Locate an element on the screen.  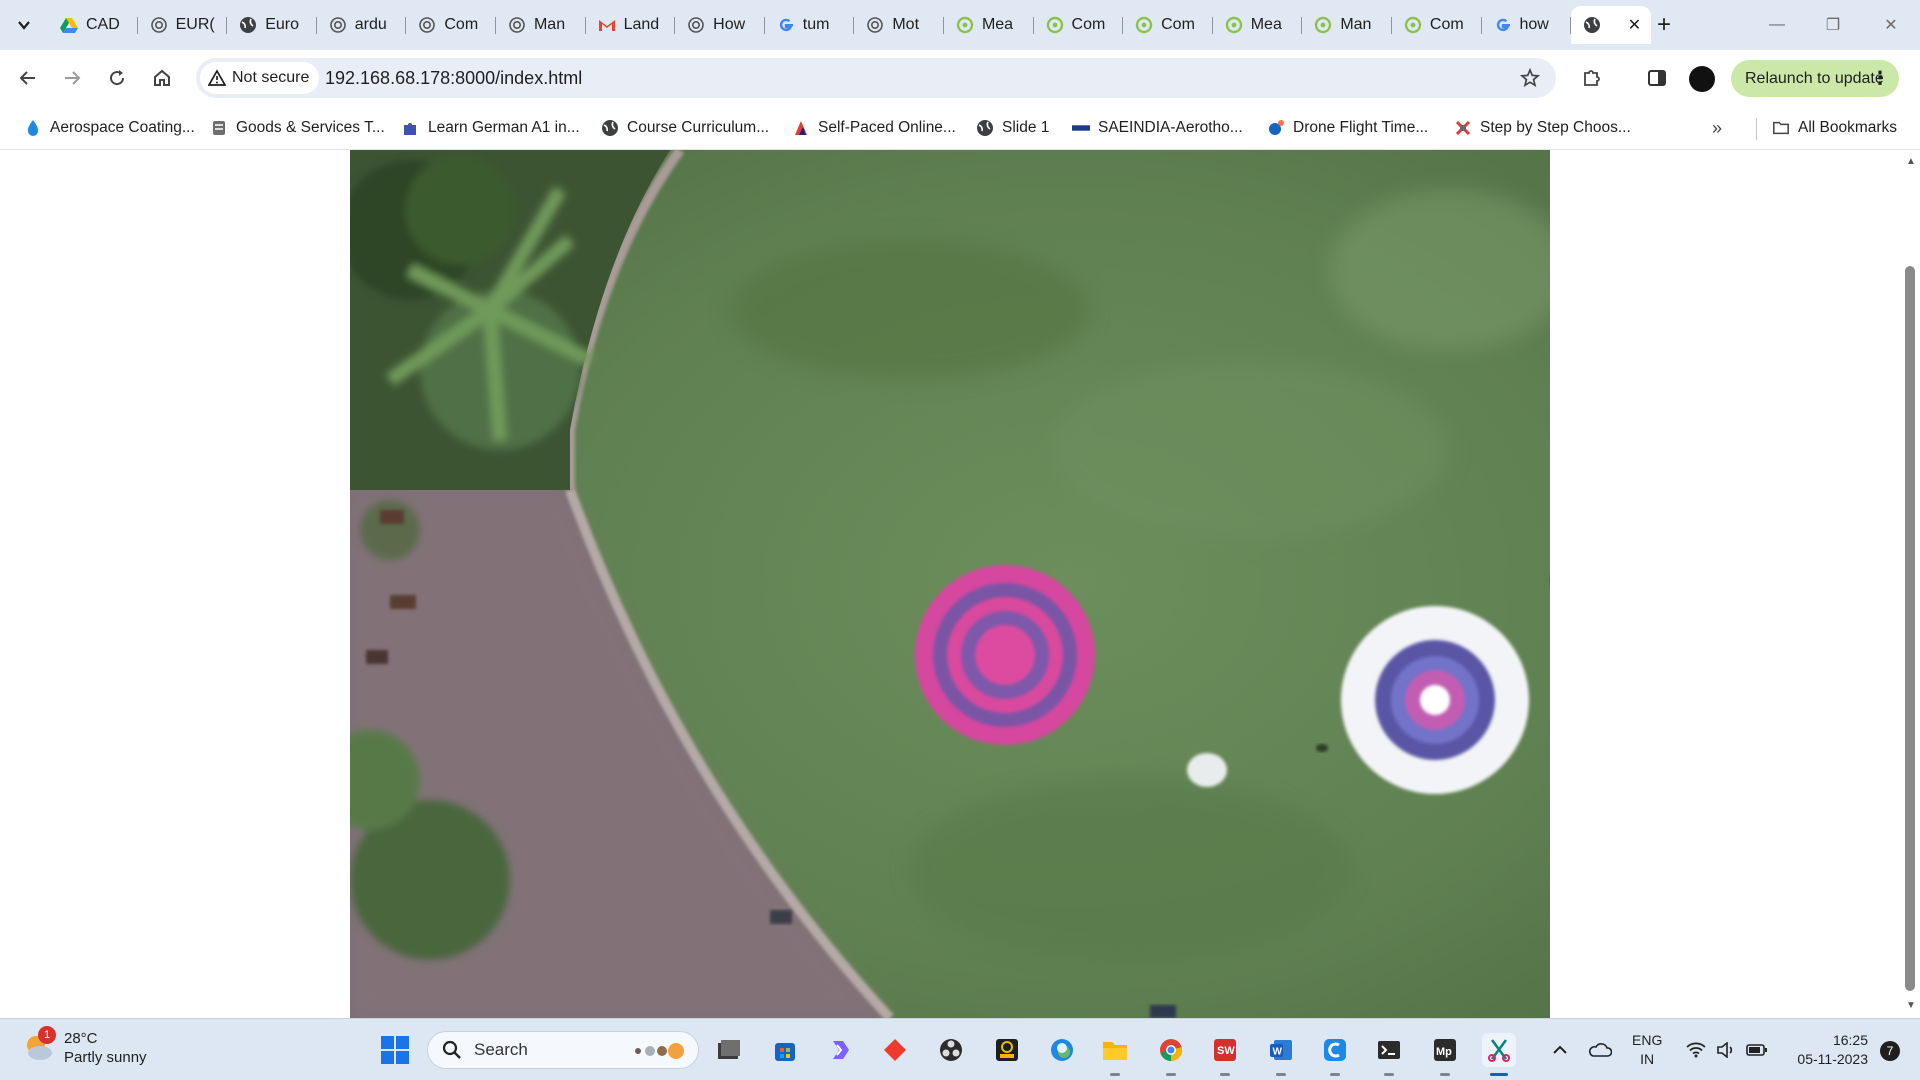
side-panel-button is located at coordinates (1657, 78).